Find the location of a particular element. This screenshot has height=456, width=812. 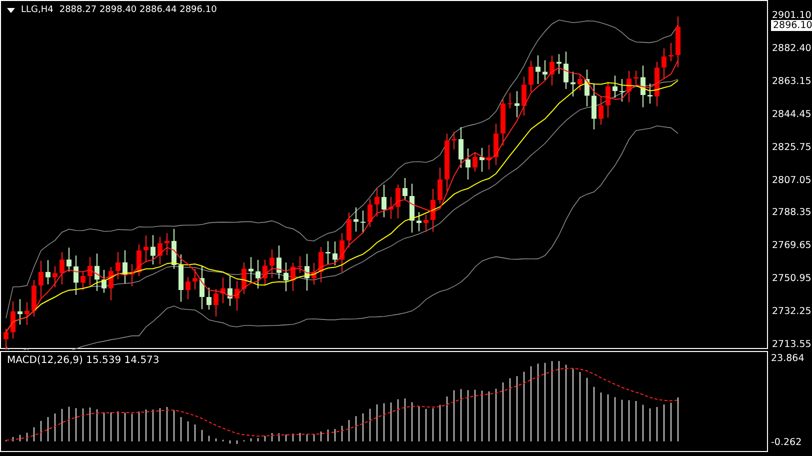

price-tick-label: 2863.15 is located at coordinates (792, 81).